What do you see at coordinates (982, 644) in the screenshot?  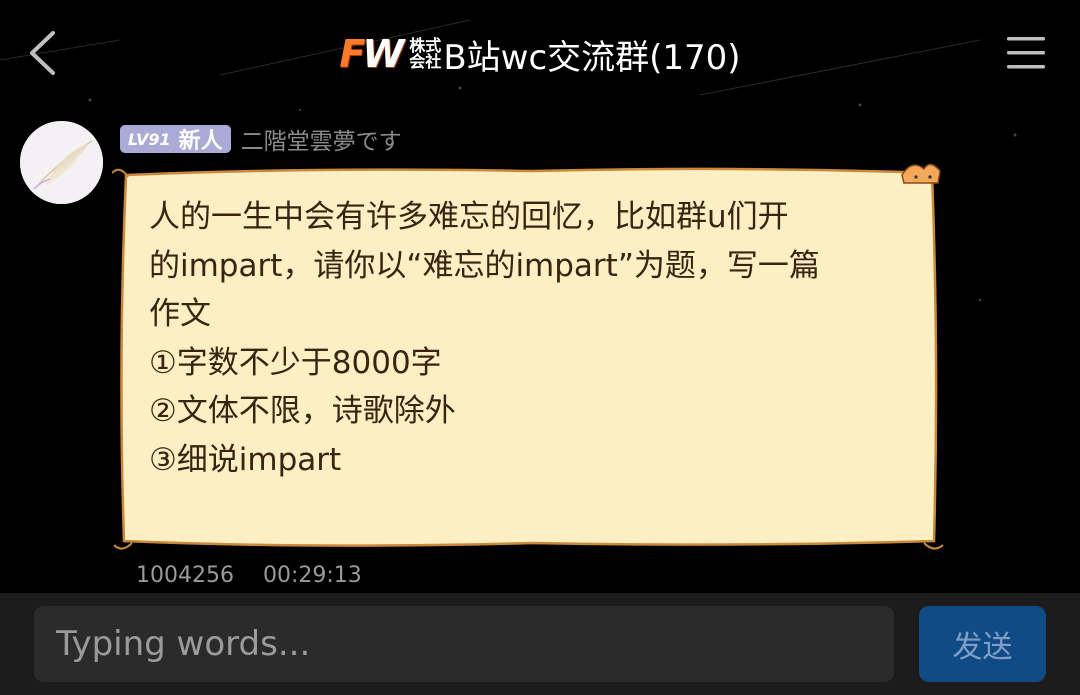 I see `send-button: 发送` at bounding box center [982, 644].